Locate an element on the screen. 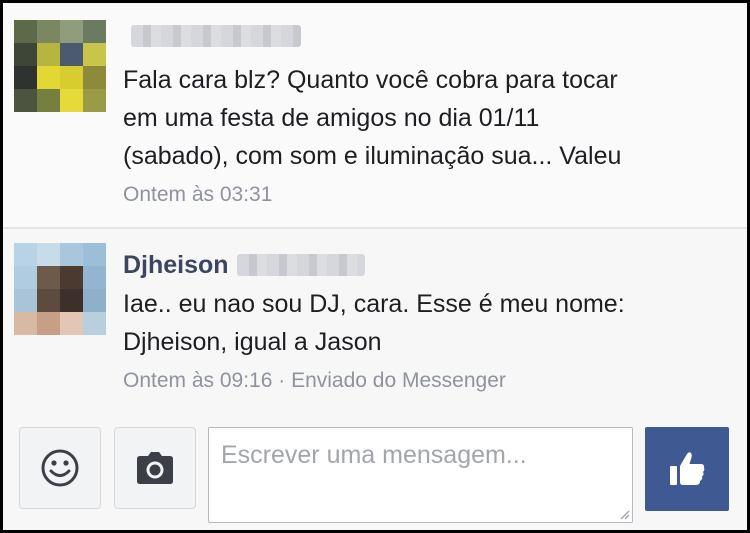 The height and width of the screenshot is (533, 750). camera-button is located at coordinates (155, 468).